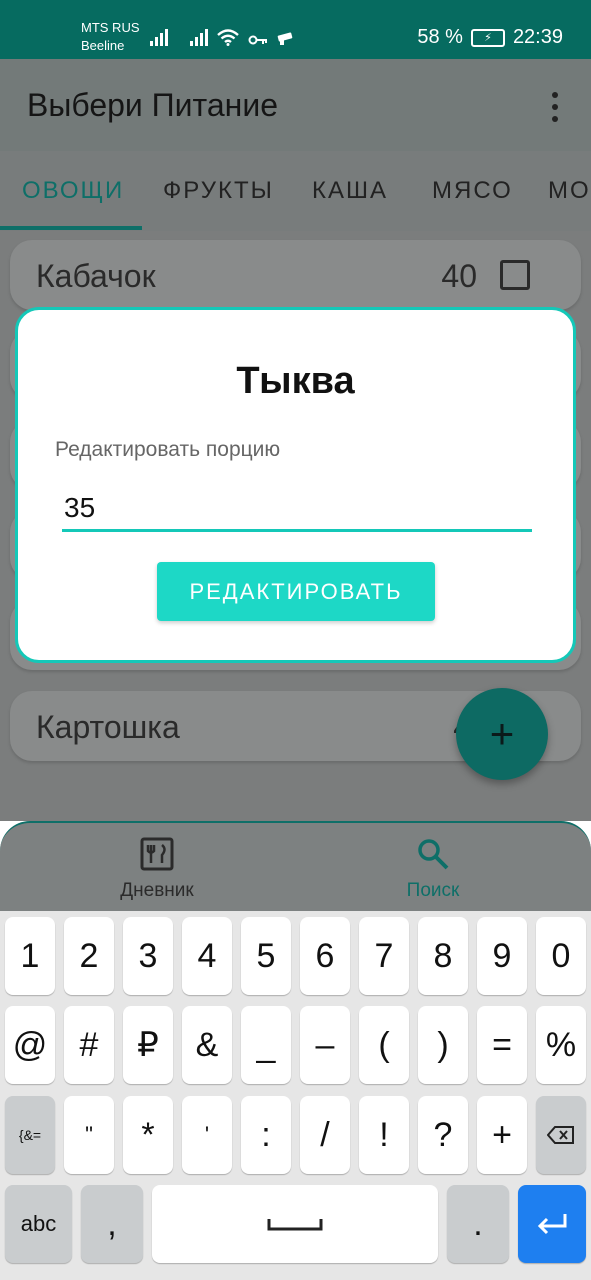  I want to click on tab-meat: МЯСО, so click(472, 191).